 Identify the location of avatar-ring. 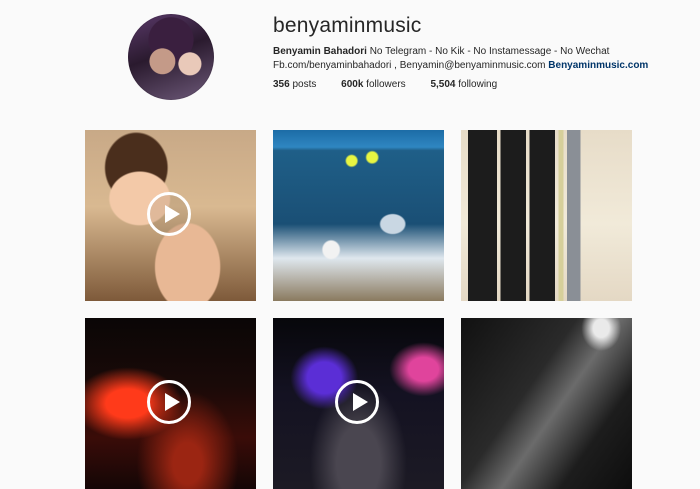
(171, 57).